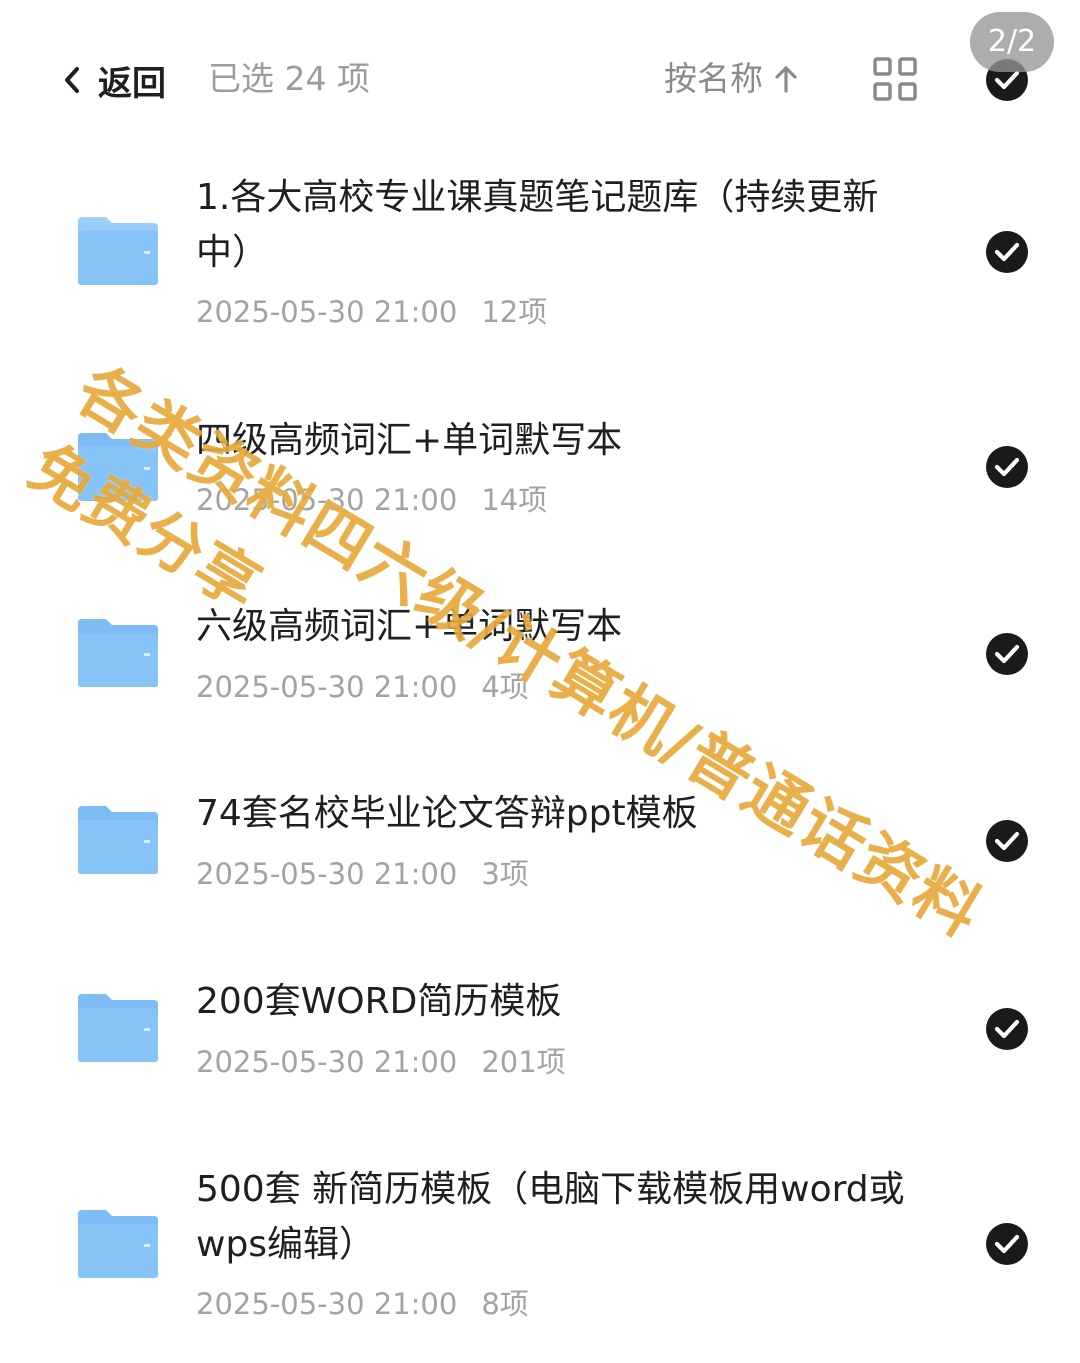  What do you see at coordinates (505, 1304) in the screenshot?
I see `file-item-count: 8项` at bounding box center [505, 1304].